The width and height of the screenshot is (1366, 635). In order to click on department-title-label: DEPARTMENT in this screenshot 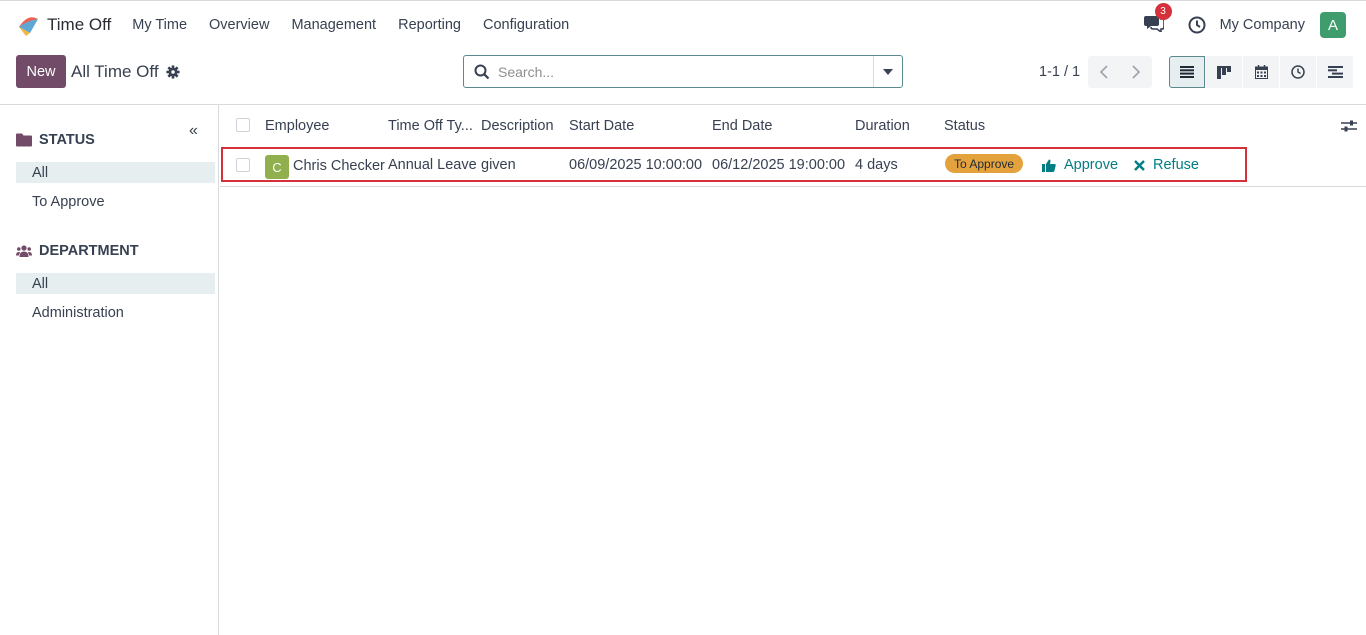, I will do `click(89, 251)`.